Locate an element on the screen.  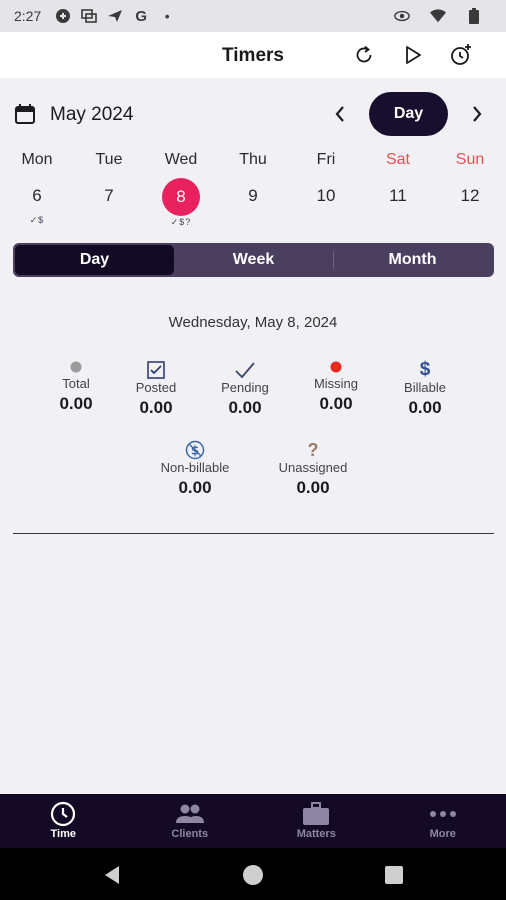
next-button is located at coordinates (477, 114).